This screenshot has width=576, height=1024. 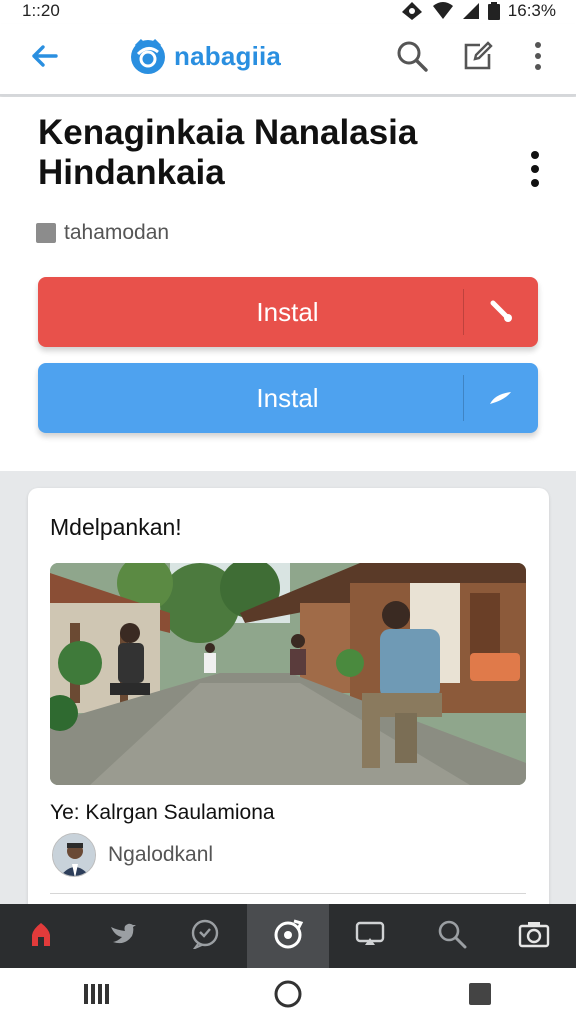 What do you see at coordinates (41, 10) in the screenshot?
I see `status-time: 1::20` at bounding box center [41, 10].